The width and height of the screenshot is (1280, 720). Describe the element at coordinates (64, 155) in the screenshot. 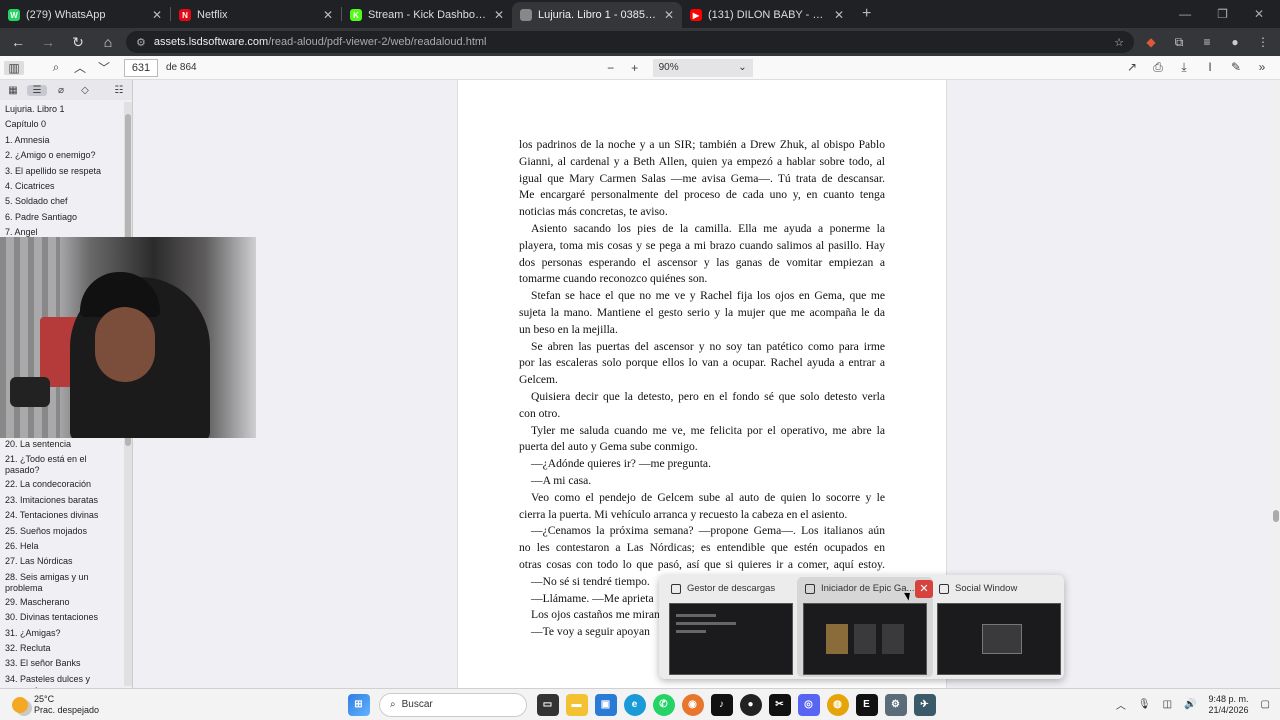

I see `outline-item: 2. ¿Amigo o enemigo?` at that location.